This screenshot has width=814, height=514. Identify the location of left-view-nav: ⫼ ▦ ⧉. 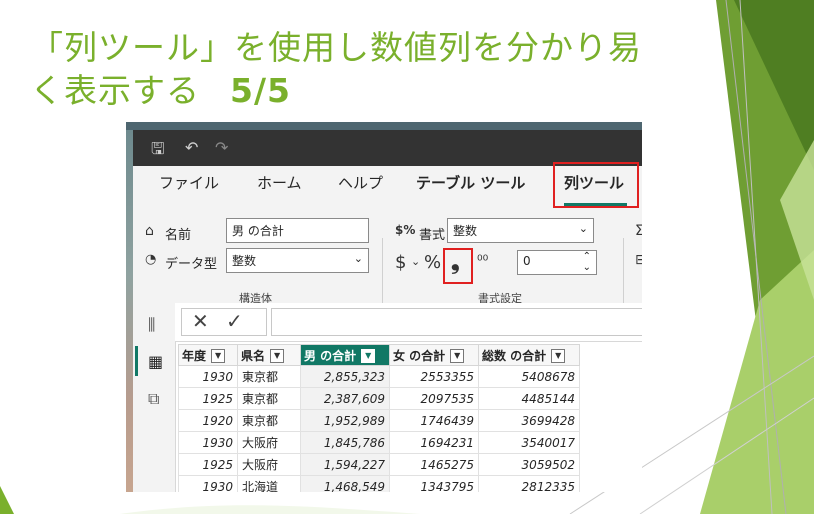
(154, 397).